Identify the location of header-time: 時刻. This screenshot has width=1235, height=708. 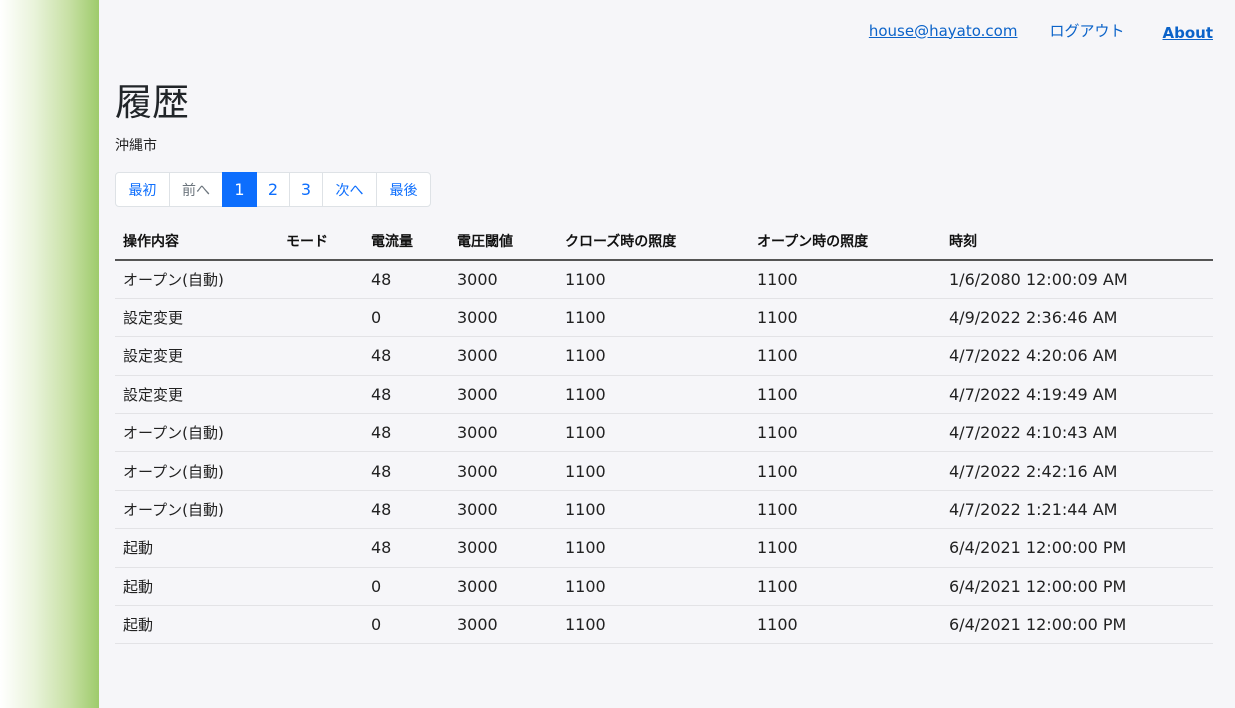
(1077, 242).